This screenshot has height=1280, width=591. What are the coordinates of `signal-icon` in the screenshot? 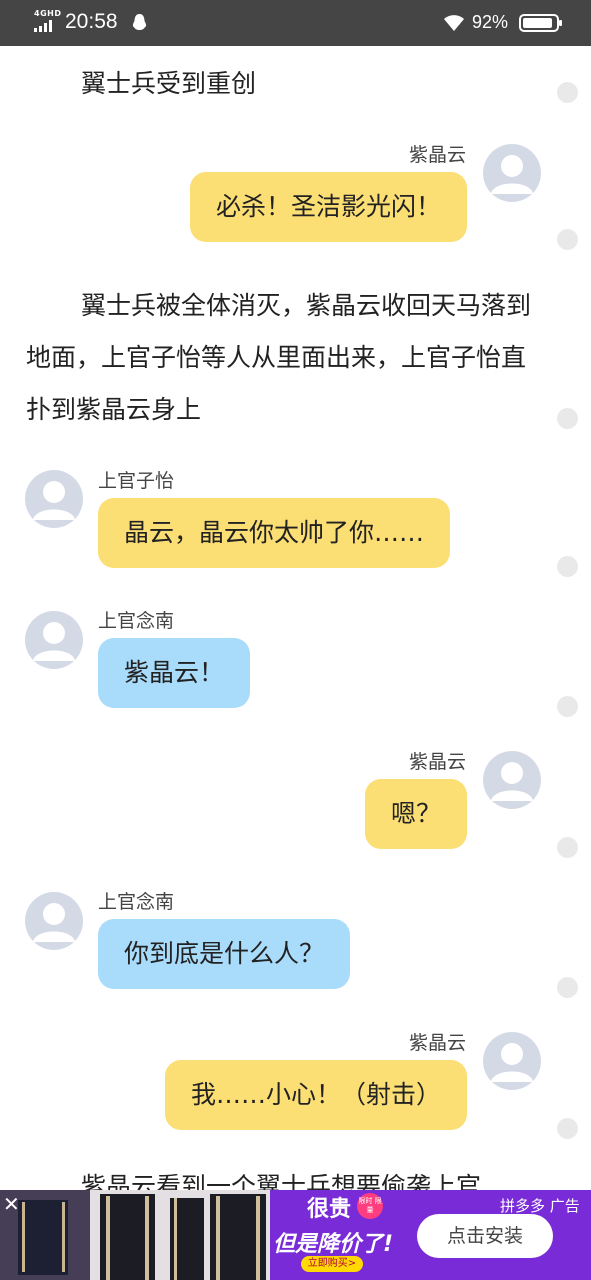 It's located at (45, 26).